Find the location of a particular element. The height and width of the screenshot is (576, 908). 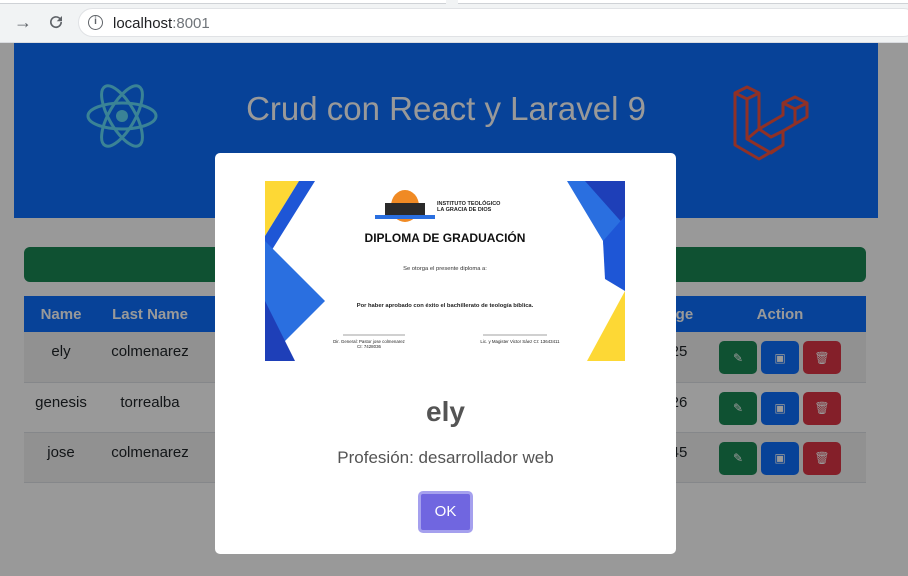

url-port: :8001 is located at coordinates (191, 23).